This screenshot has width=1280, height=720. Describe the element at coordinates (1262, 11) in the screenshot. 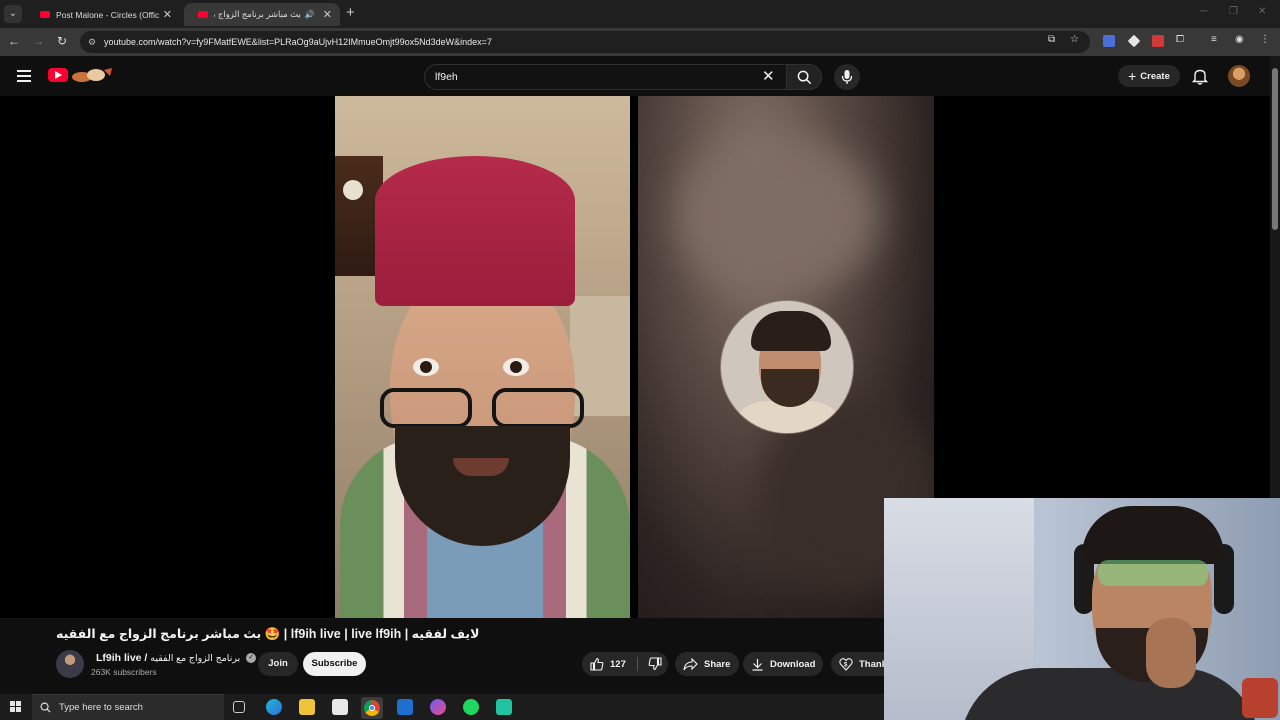

I see `close-window-icon: ✕` at that location.